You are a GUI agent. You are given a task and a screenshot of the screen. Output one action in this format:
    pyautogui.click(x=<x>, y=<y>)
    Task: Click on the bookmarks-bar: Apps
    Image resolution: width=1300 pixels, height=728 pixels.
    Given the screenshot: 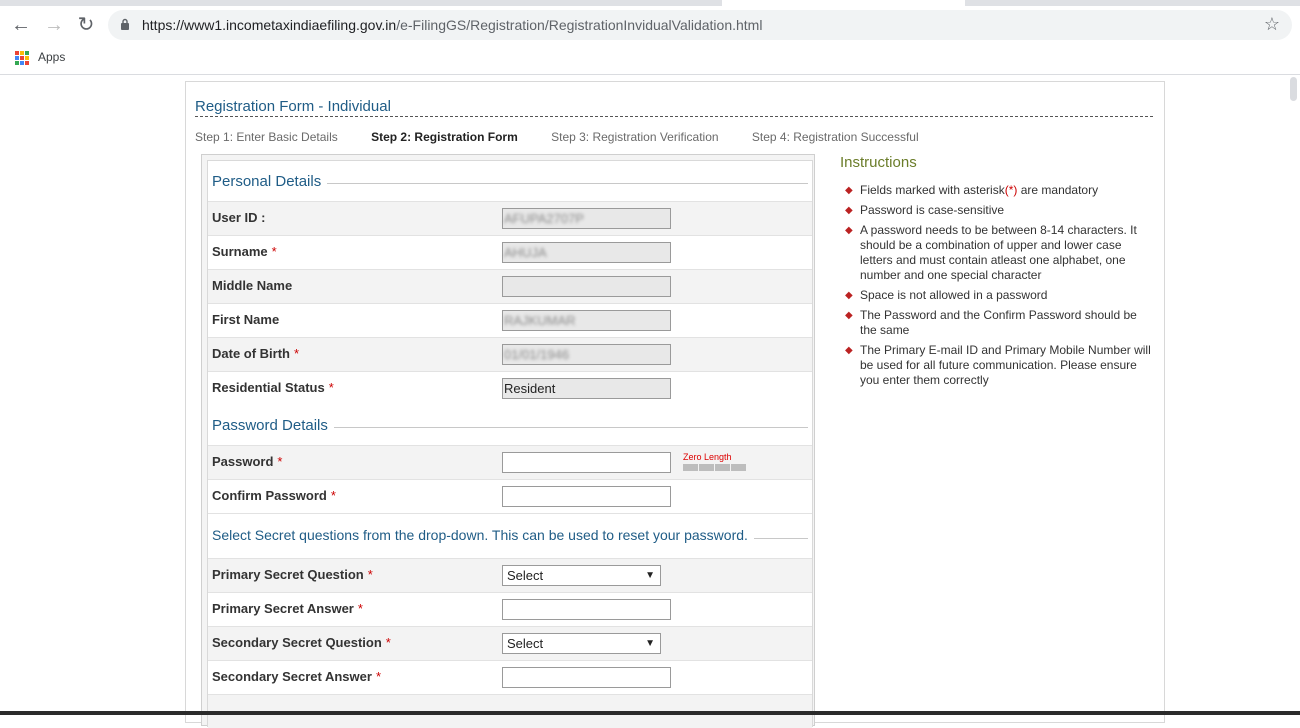 What is the action you would take?
    pyautogui.click(x=650, y=59)
    